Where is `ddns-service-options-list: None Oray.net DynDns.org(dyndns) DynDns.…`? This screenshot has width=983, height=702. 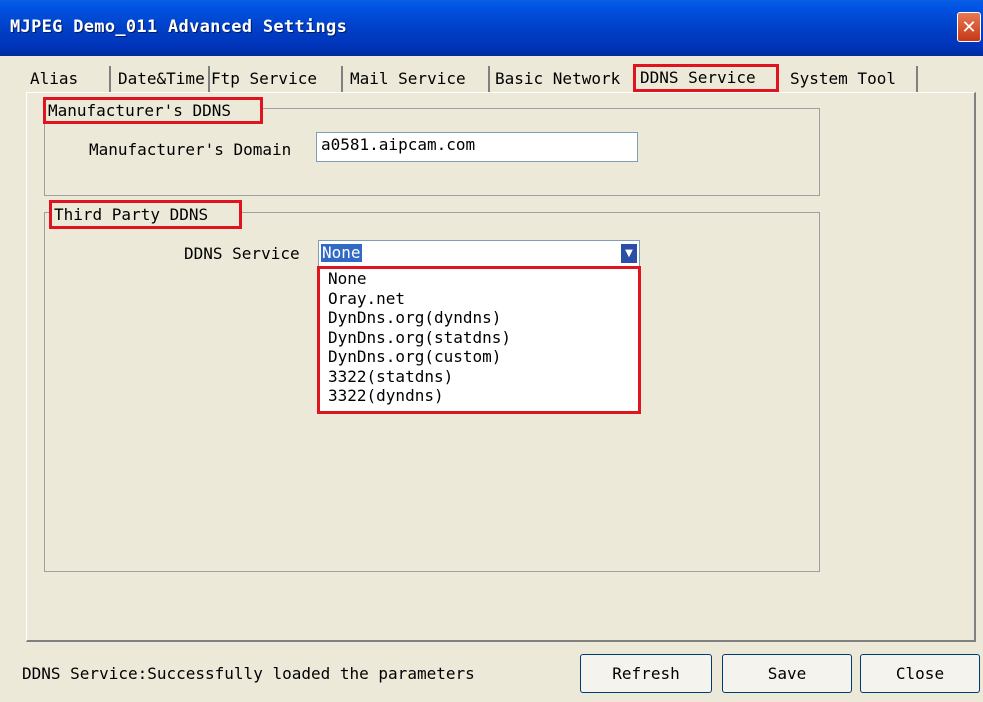 ddns-service-options-list: None Oray.net DynDns.org(dyndns) DynDns.… is located at coordinates (479, 340).